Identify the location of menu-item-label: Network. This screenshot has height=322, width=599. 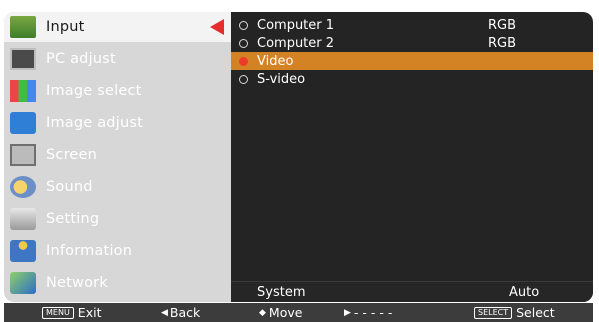
(77, 283).